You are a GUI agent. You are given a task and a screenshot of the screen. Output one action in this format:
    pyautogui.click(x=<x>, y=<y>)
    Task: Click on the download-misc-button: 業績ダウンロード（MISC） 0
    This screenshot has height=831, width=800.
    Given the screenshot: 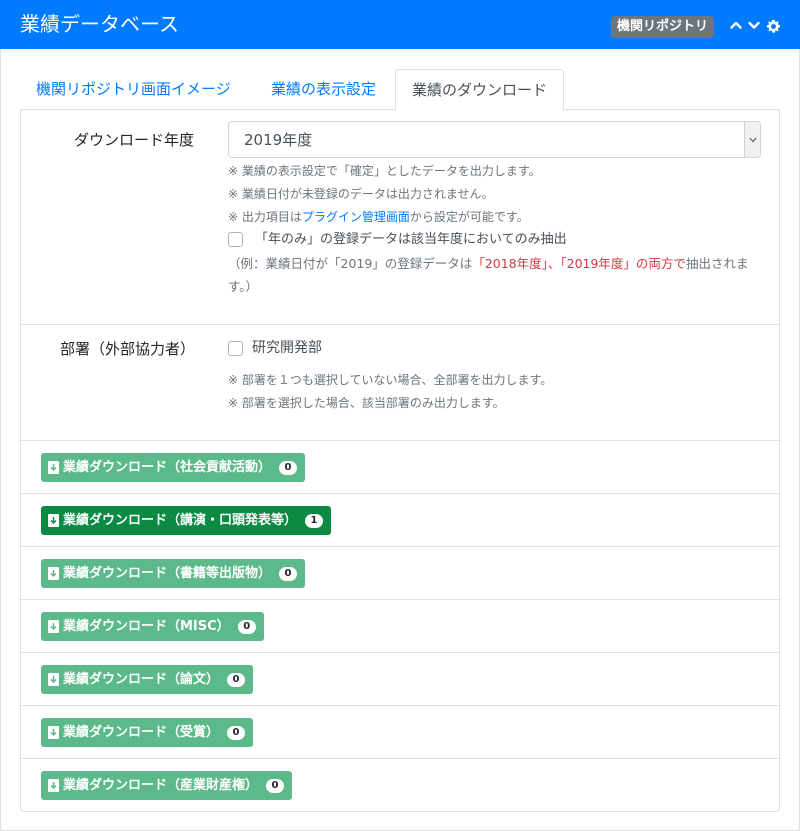 What is the action you would take?
    pyautogui.click(x=152, y=626)
    